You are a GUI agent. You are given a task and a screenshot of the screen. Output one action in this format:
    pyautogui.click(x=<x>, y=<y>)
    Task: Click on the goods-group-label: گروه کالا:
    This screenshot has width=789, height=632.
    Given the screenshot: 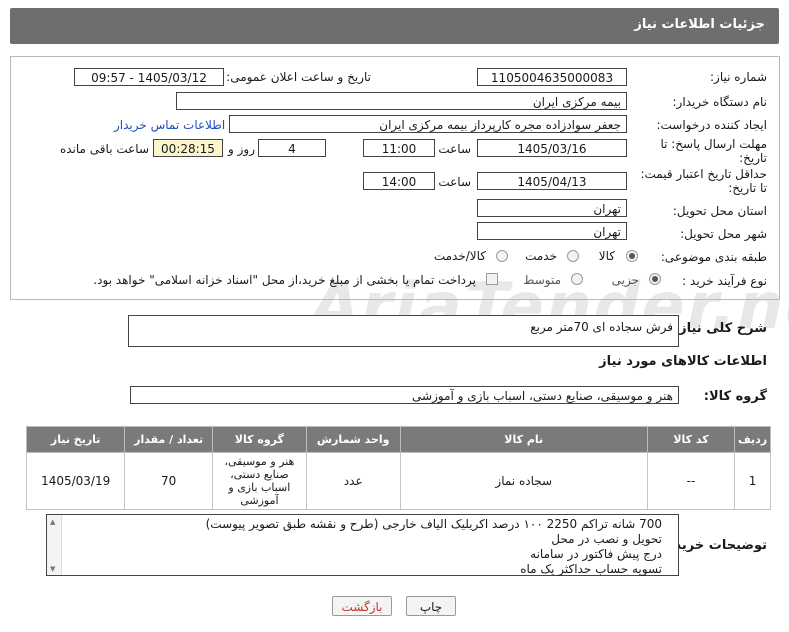 What is the action you would take?
    pyautogui.click(x=735, y=396)
    